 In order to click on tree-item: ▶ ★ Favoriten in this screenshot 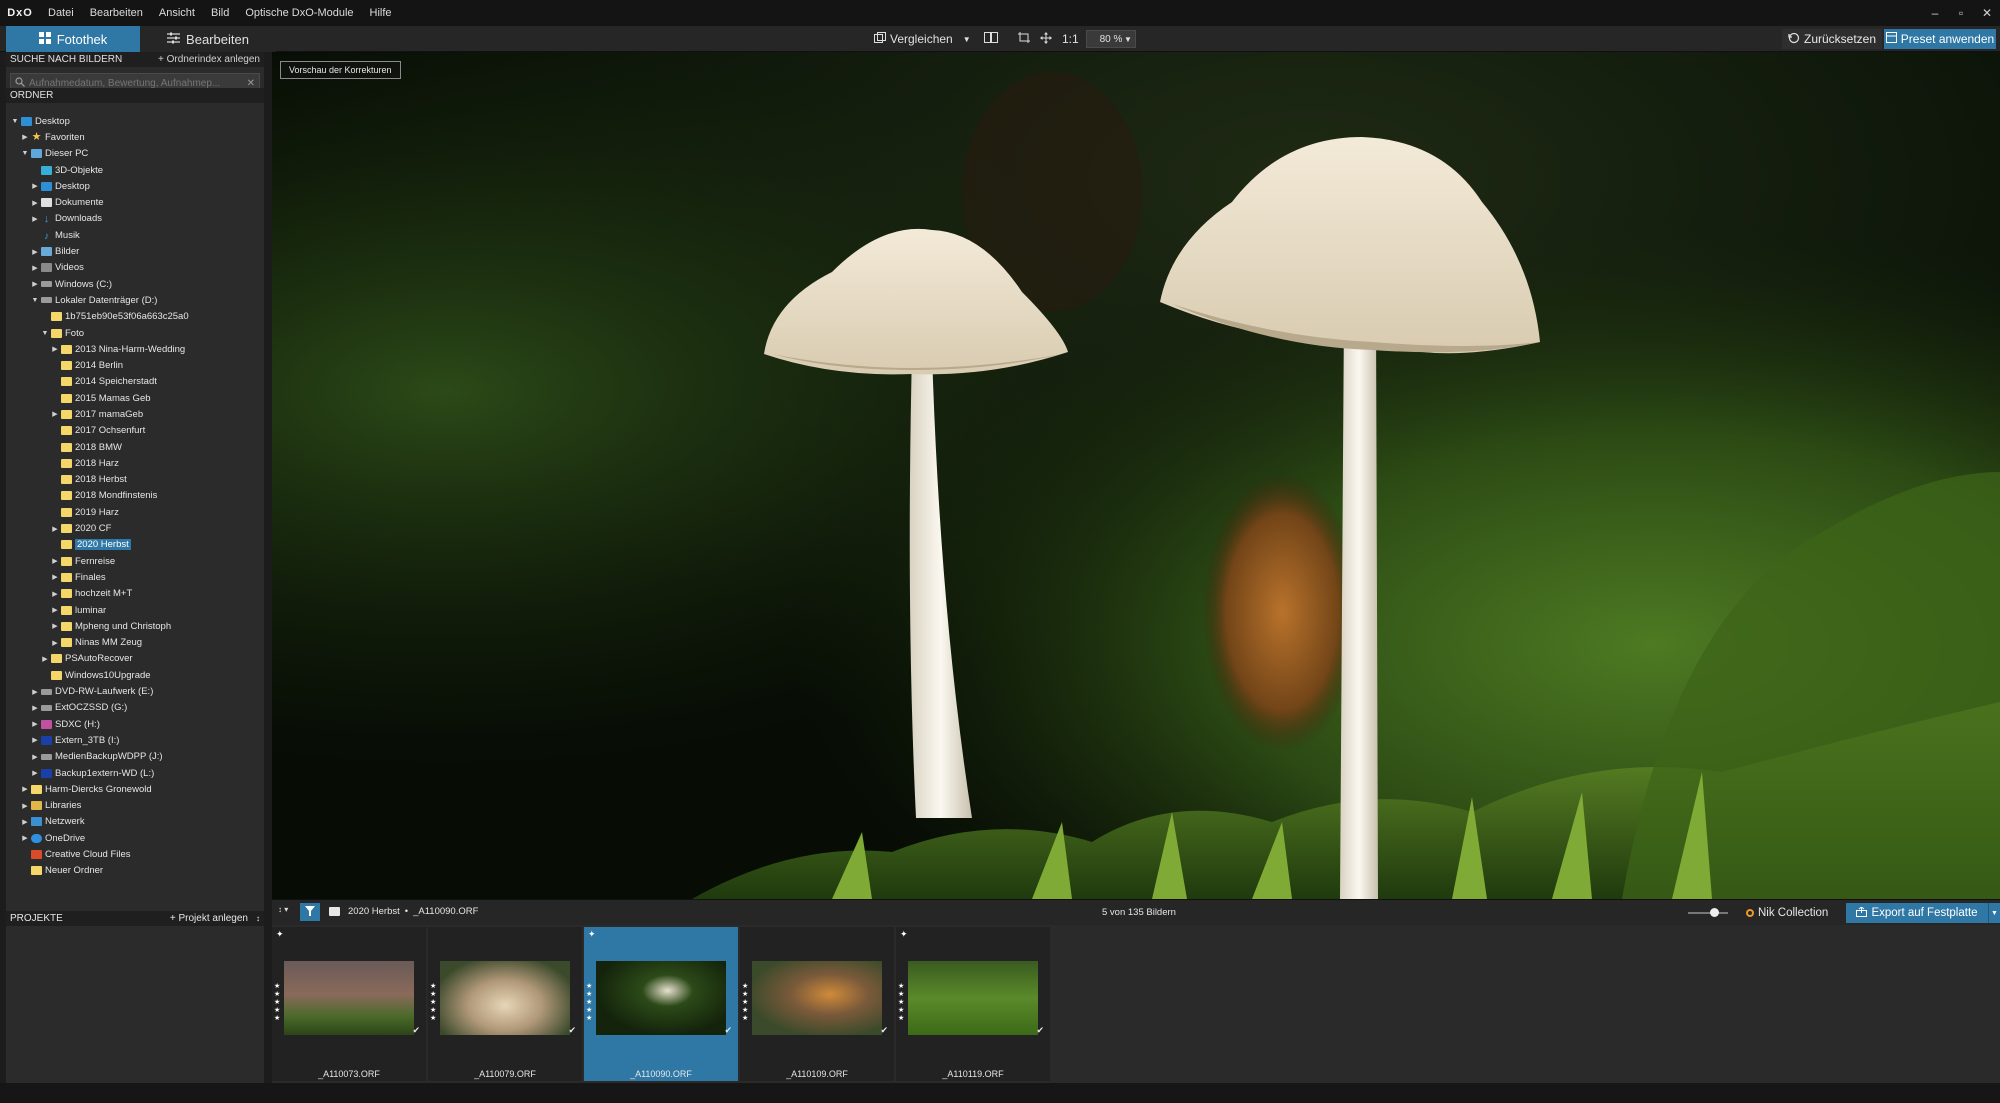, I will do `click(135, 137)`.